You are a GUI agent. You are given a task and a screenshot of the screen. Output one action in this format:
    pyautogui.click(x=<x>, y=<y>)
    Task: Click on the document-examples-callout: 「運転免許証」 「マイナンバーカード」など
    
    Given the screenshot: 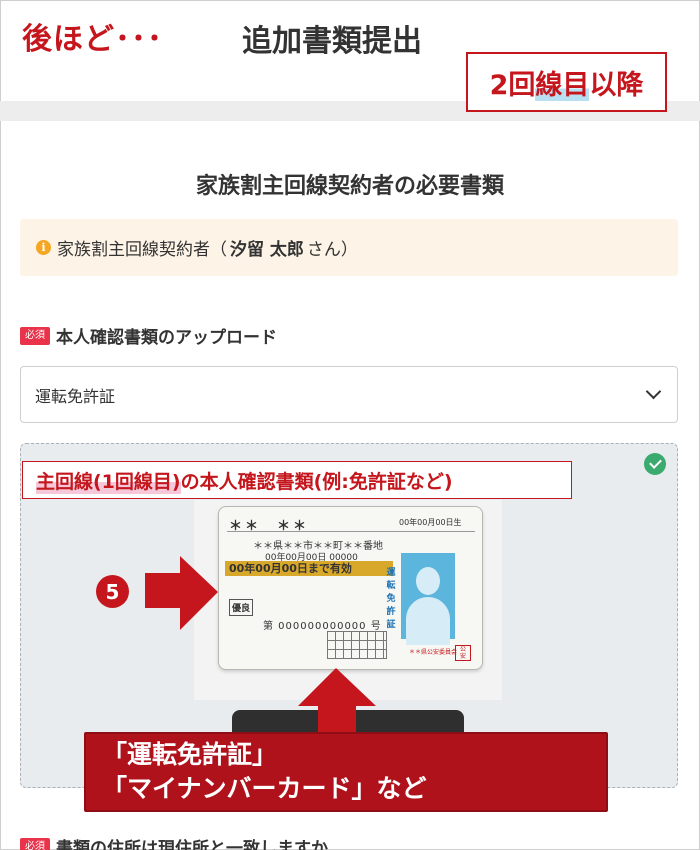 What is the action you would take?
    pyautogui.click(x=346, y=772)
    